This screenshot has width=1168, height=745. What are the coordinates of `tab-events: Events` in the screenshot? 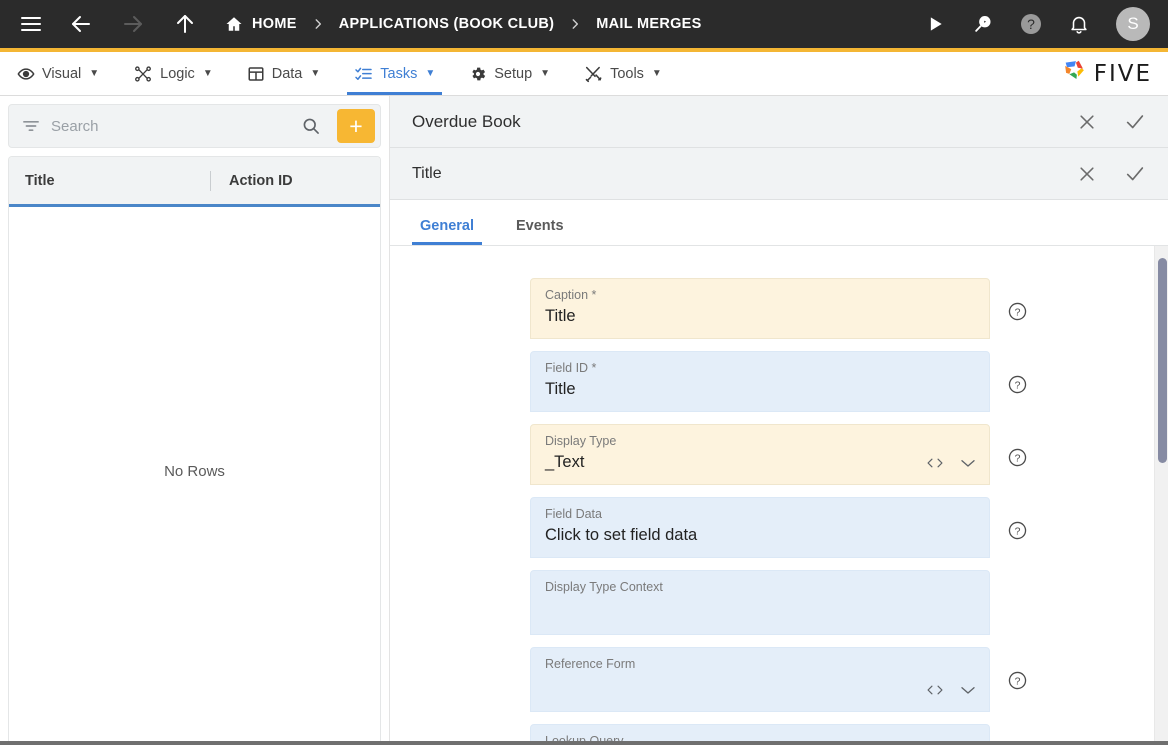 It's located at (540, 231).